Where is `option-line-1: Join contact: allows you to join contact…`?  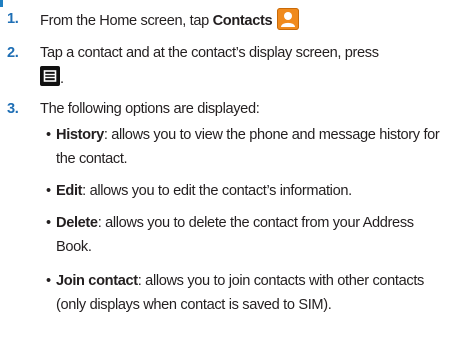
option-line-1: Join contact: allows you to join contact… is located at coordinates (240, 281).